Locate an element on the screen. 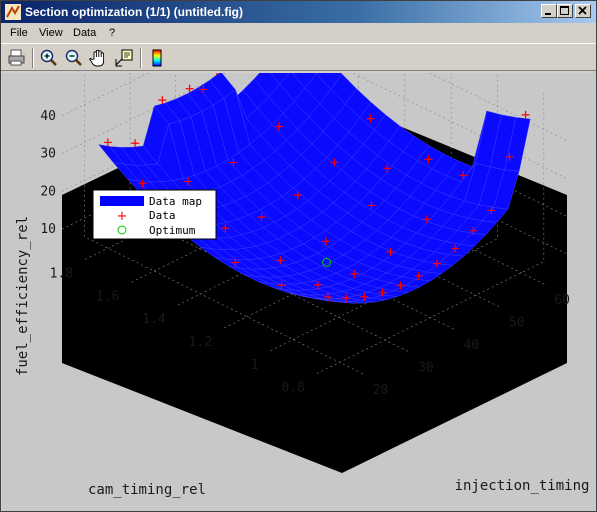 This screenshot has height=512, width=597. zoom-in-icon is located at coordinates (48, 57).